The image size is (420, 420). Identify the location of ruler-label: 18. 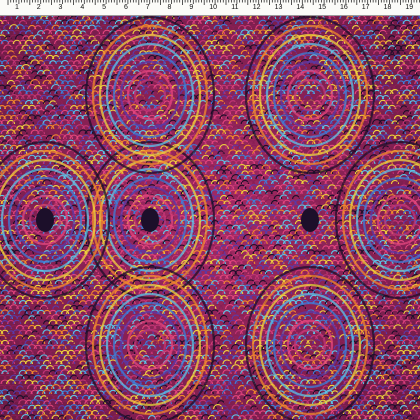
(387, 7).